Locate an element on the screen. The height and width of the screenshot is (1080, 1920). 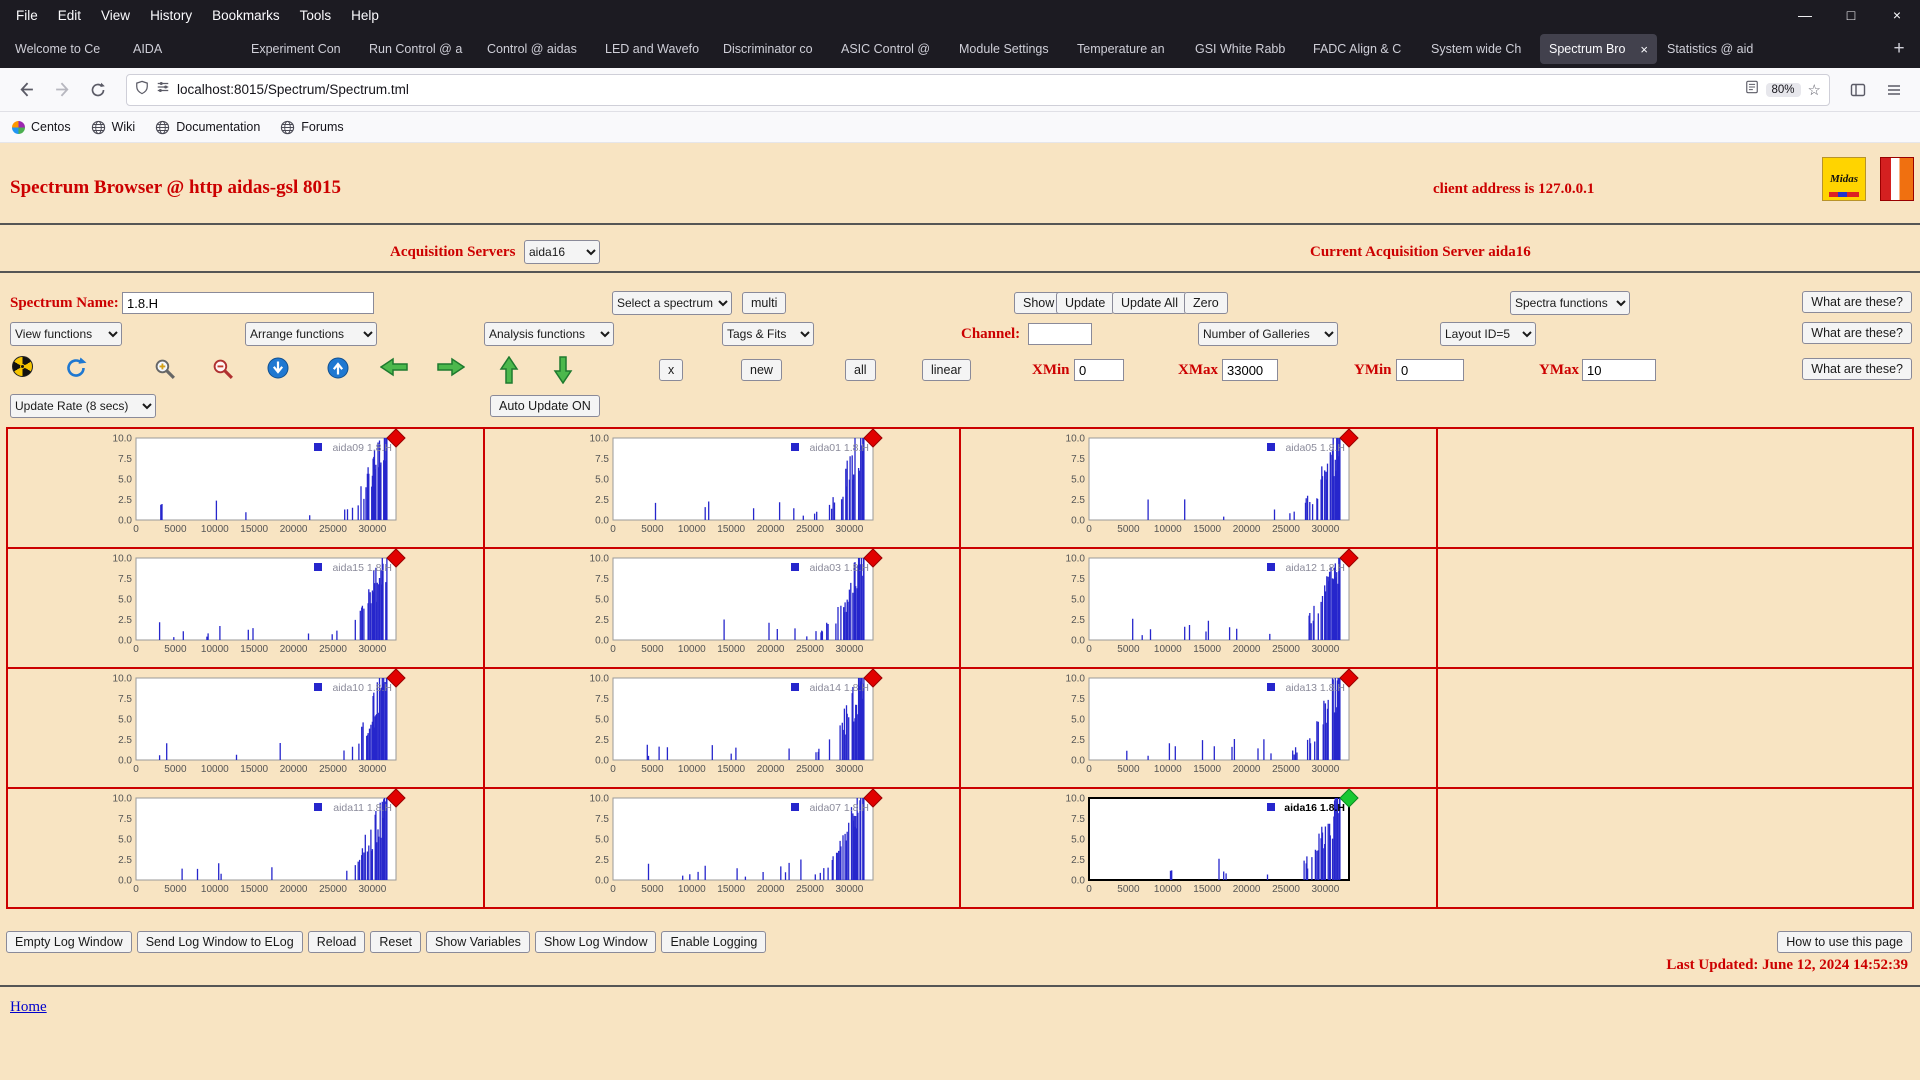
reload-button is located at coordinates (98, 90).